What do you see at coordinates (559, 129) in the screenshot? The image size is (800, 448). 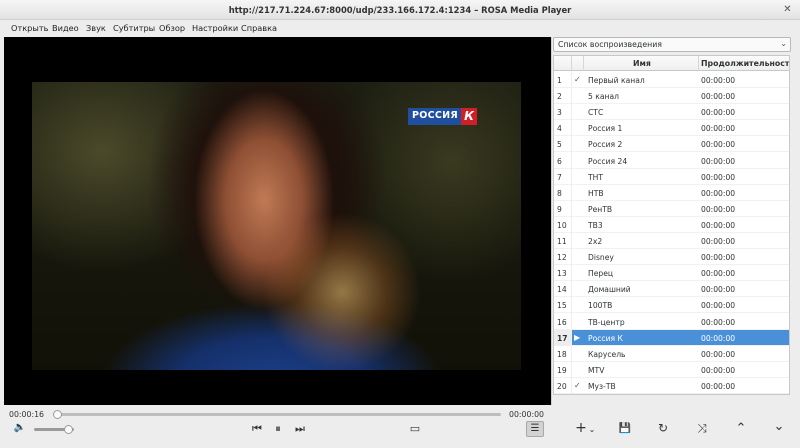 I see `row-number: 4` at bounding box center [559, 129].